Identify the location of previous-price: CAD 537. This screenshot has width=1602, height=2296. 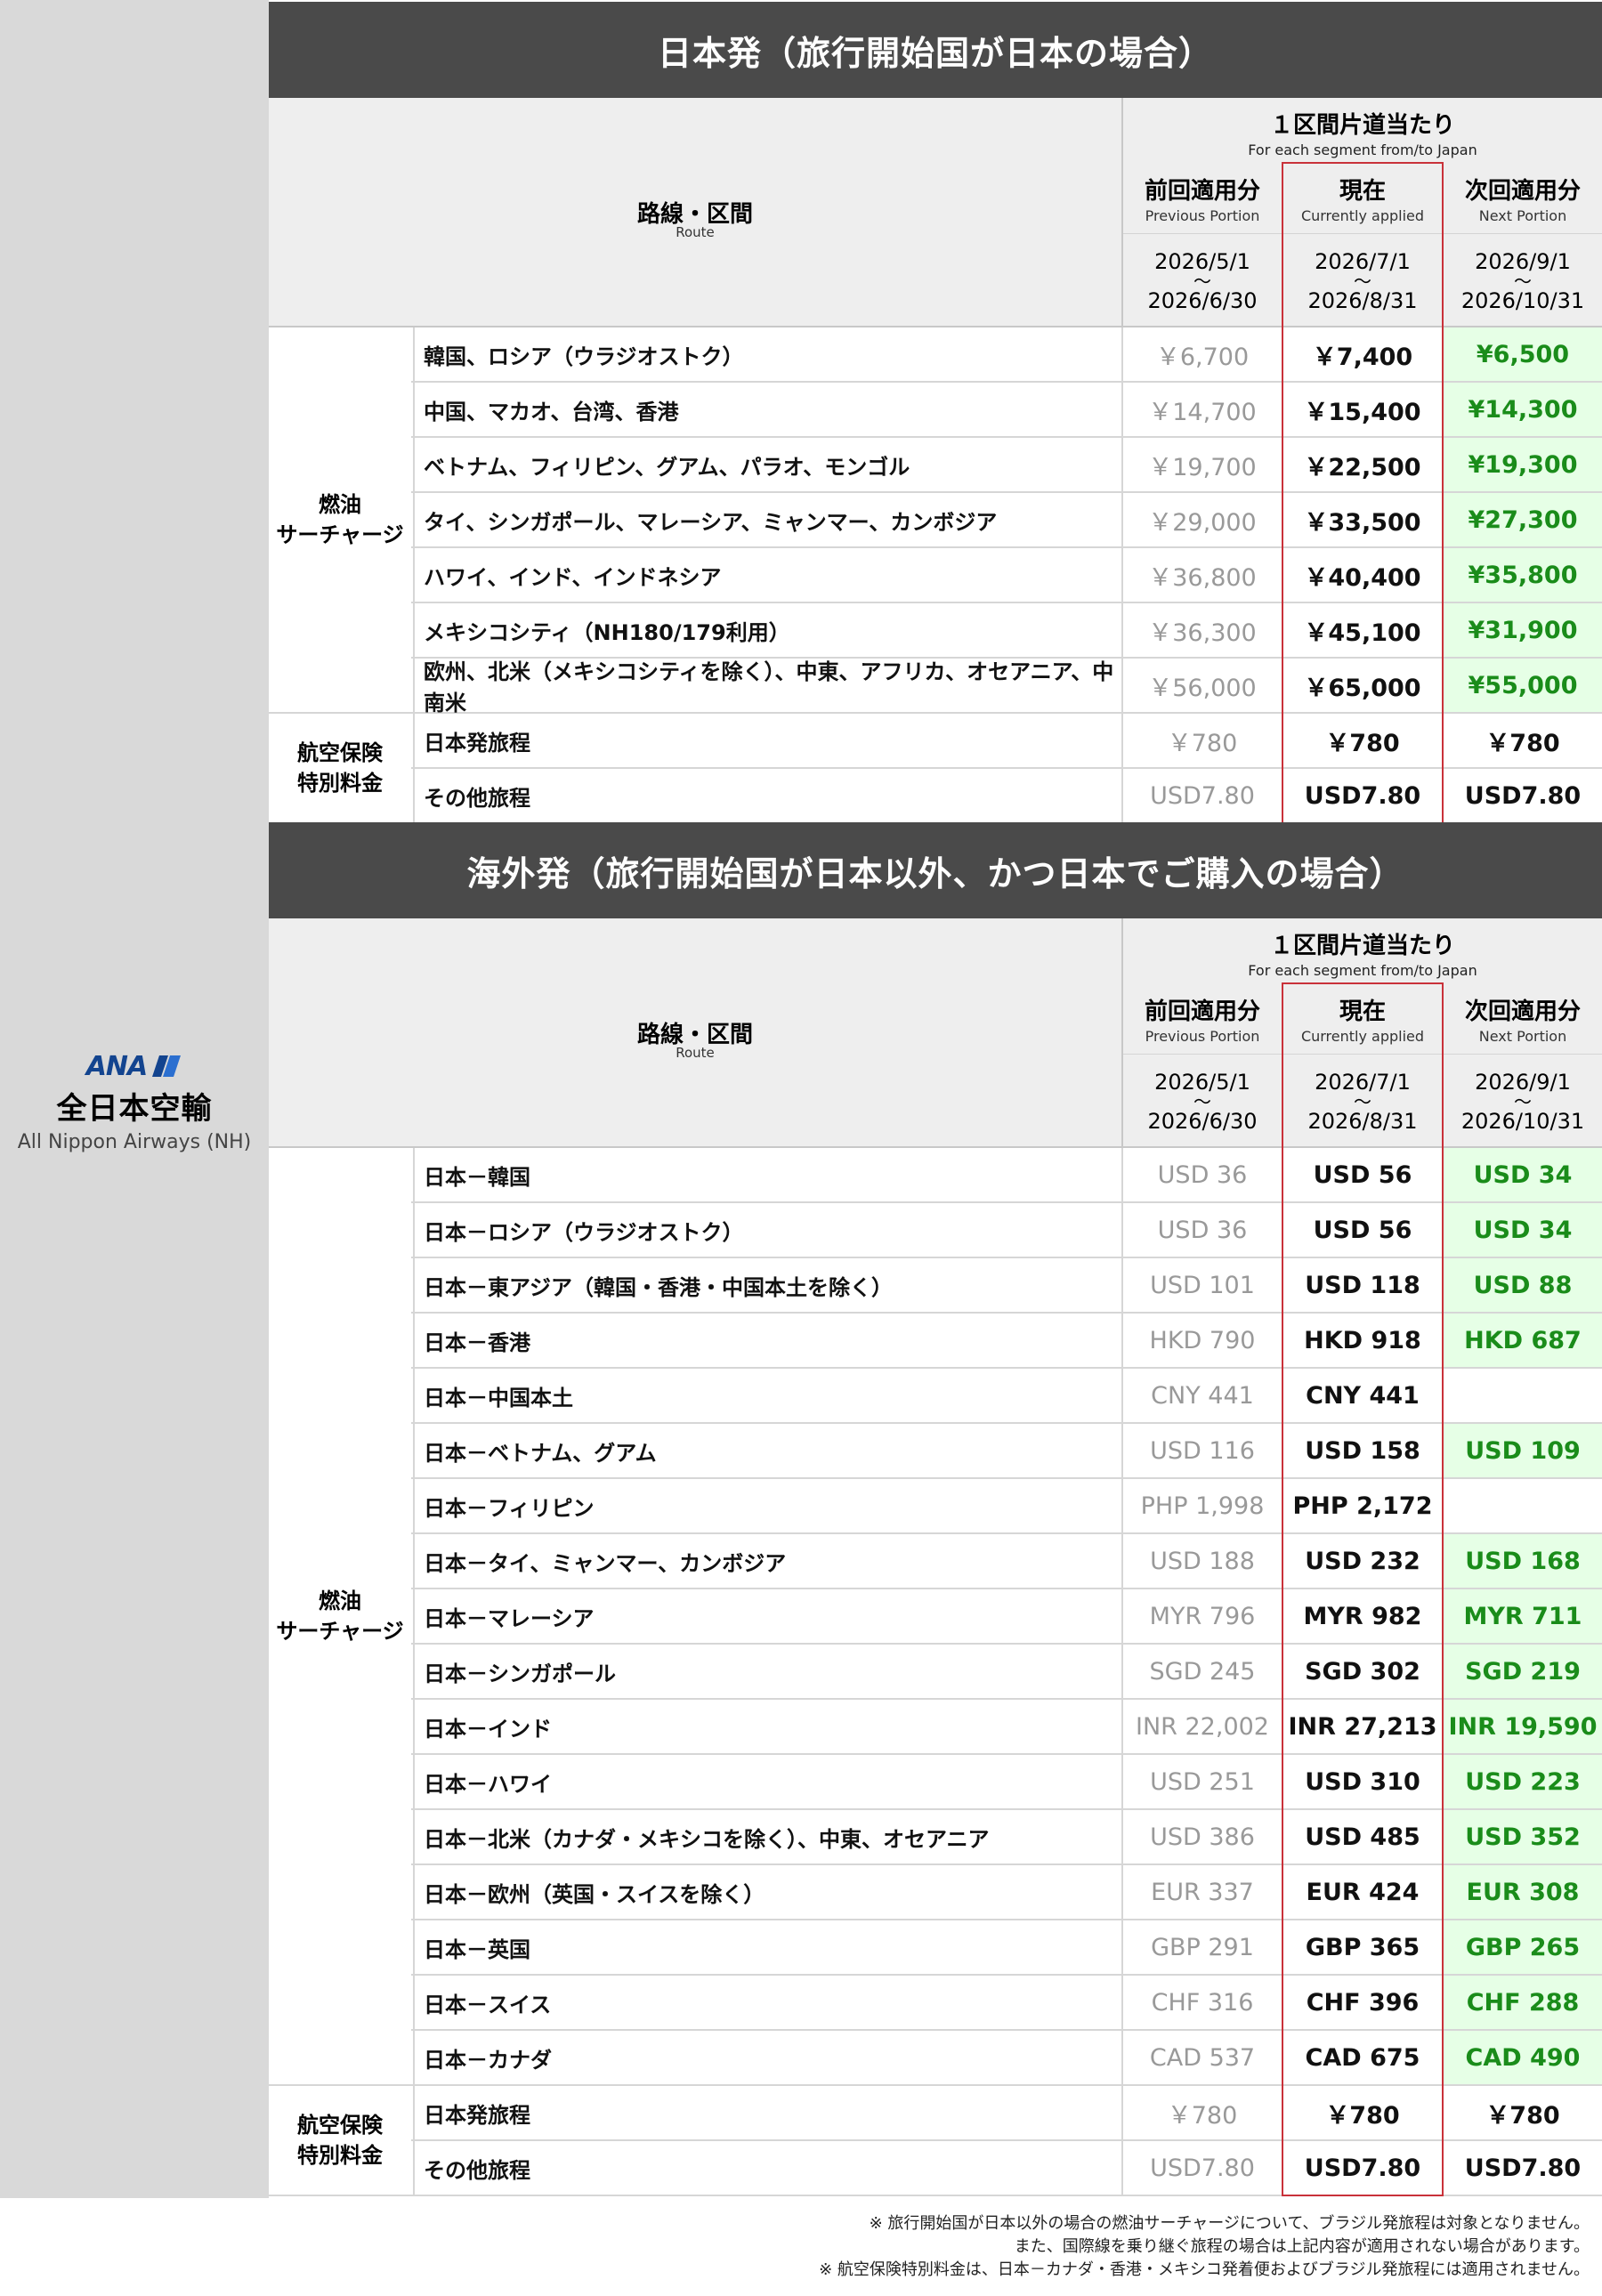
(1201, 2057).